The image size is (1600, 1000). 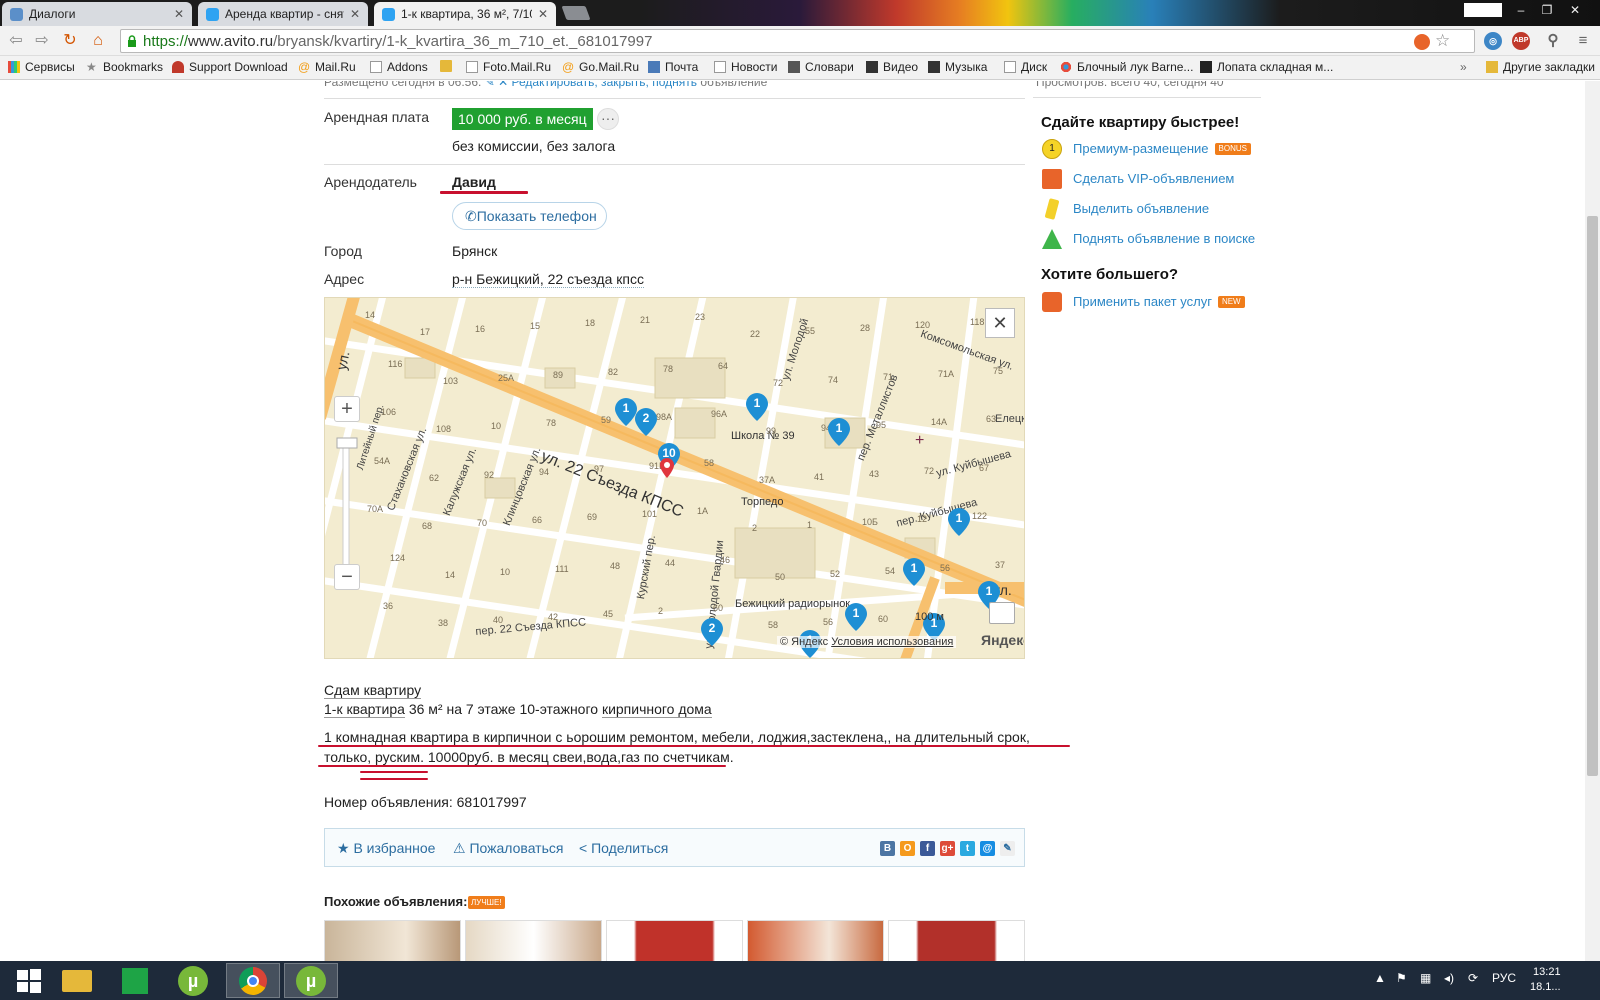 I want to click on bookmark-addons: Addons, so click(x=399, y=67).